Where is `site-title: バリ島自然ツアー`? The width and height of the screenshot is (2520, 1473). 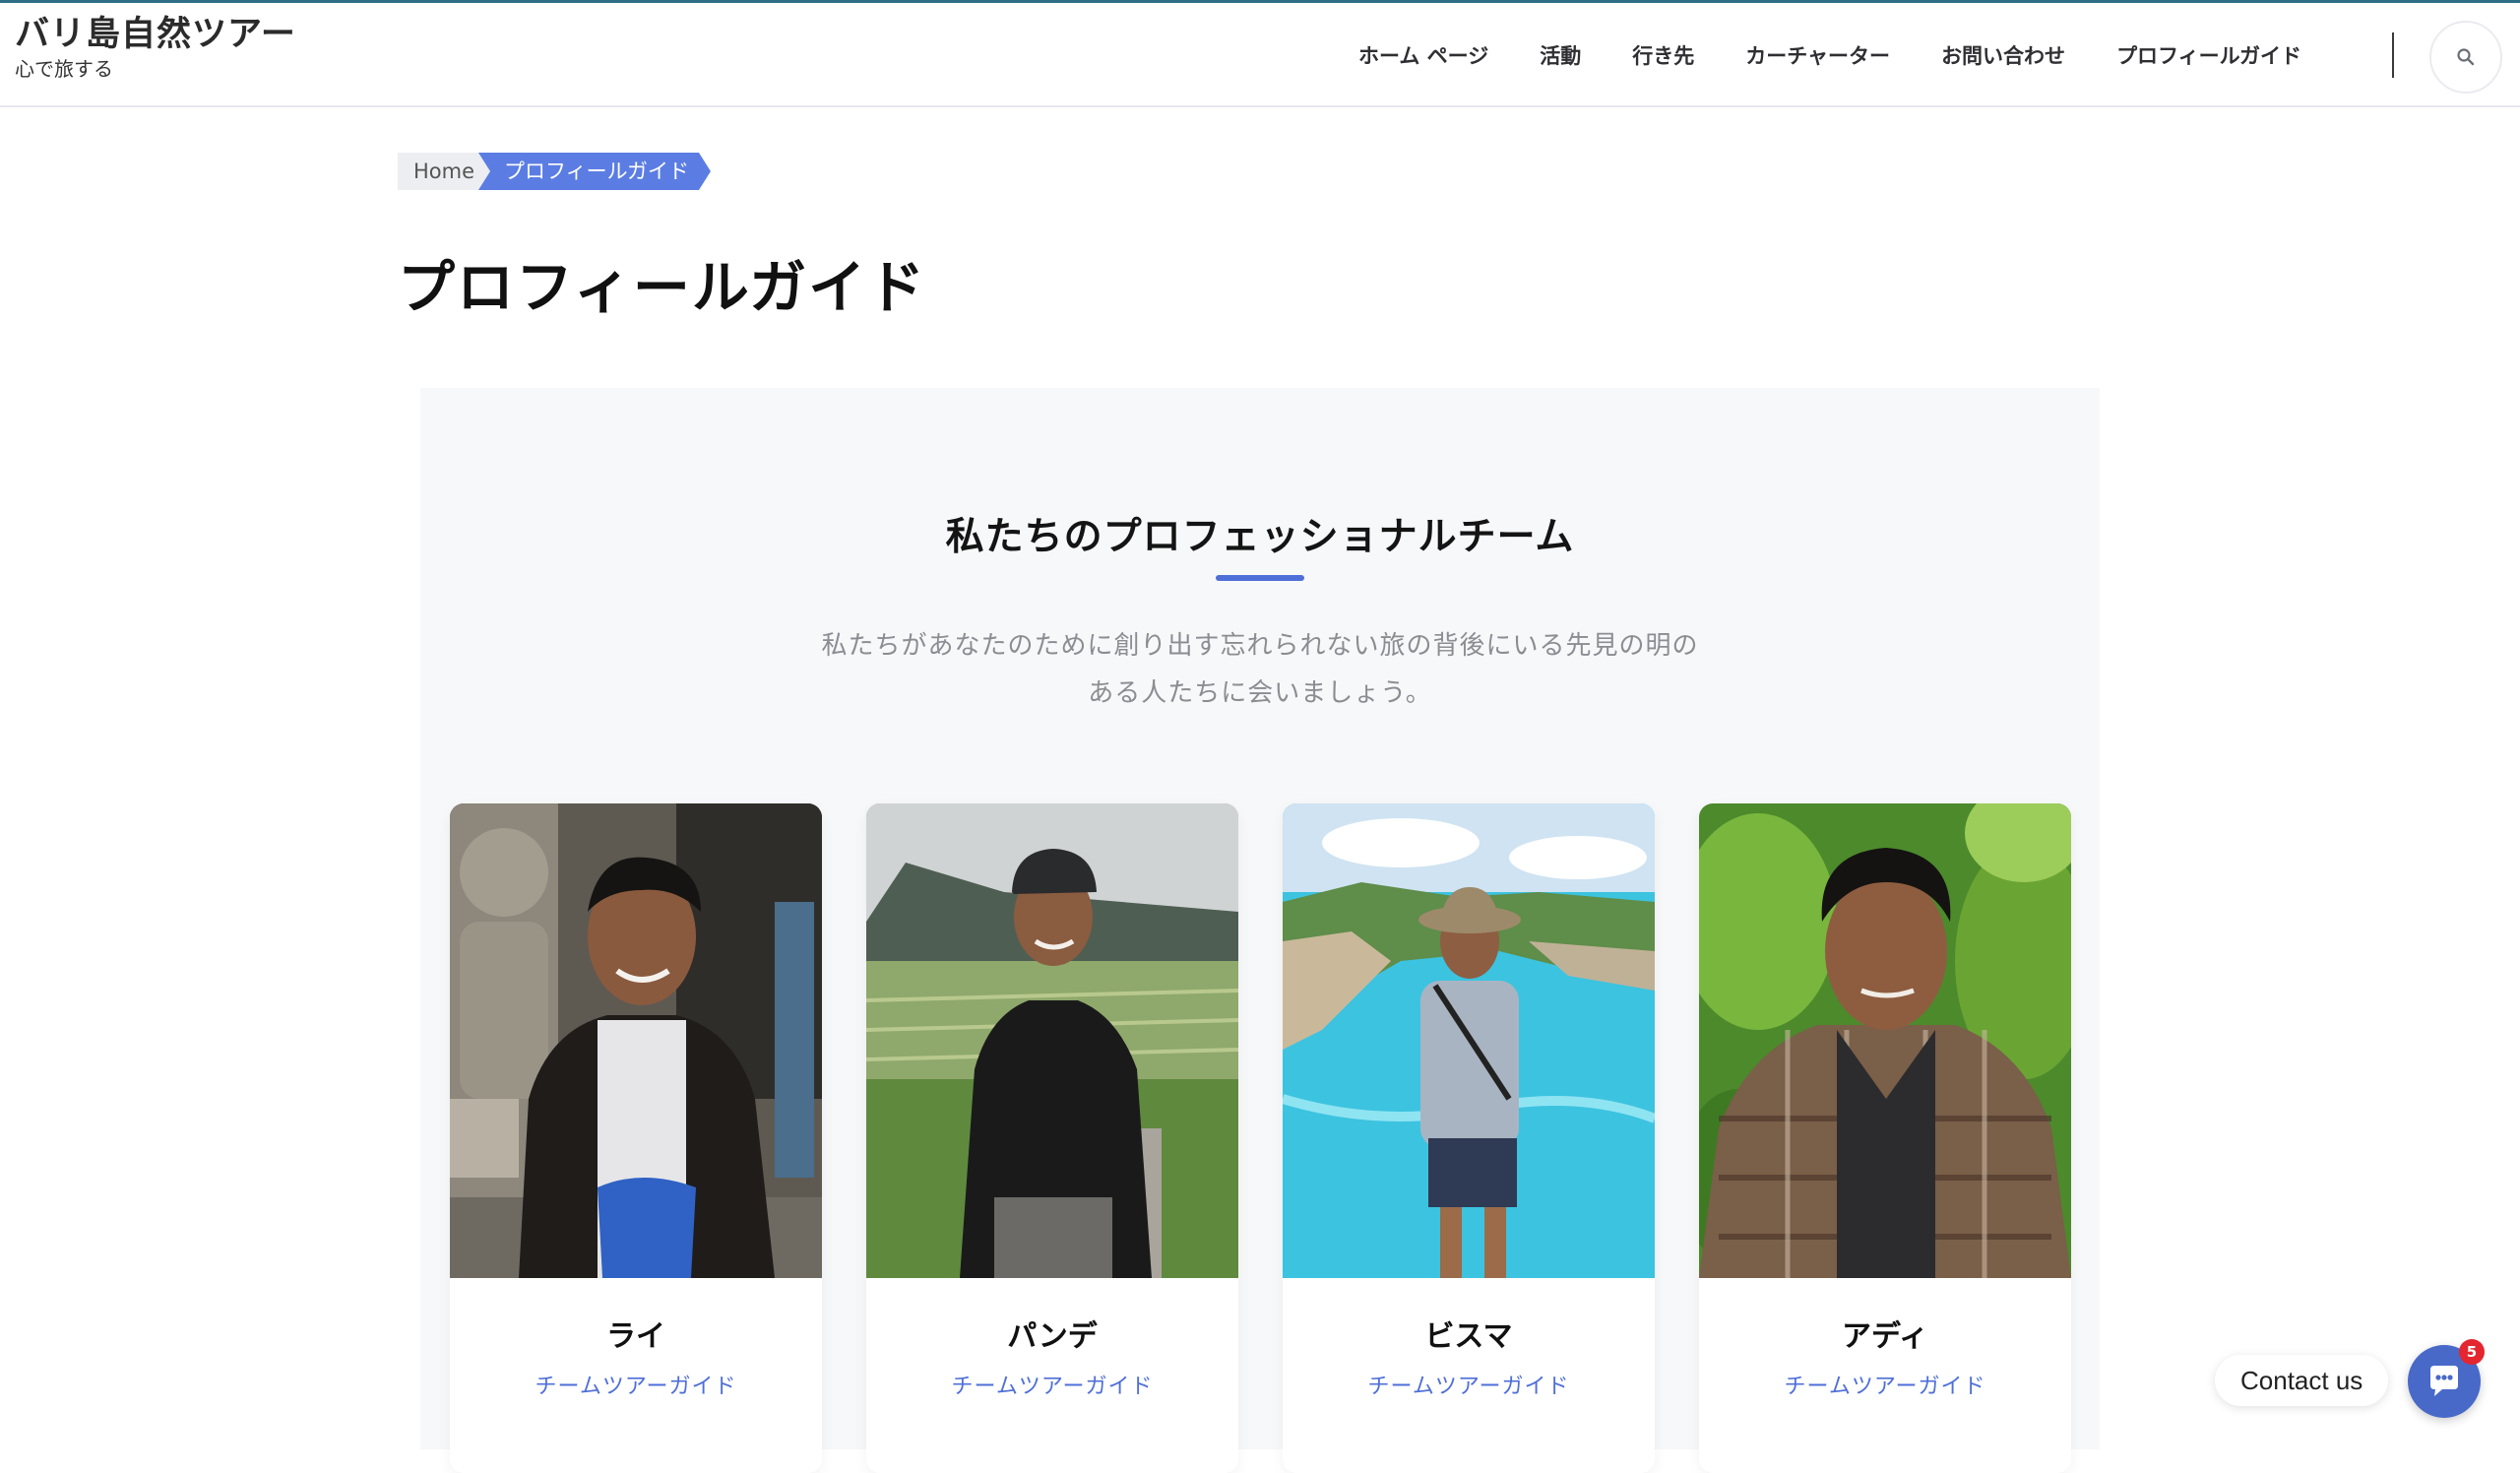
site-title: バリ島自然ツアー is located at coordinates (155, 34).